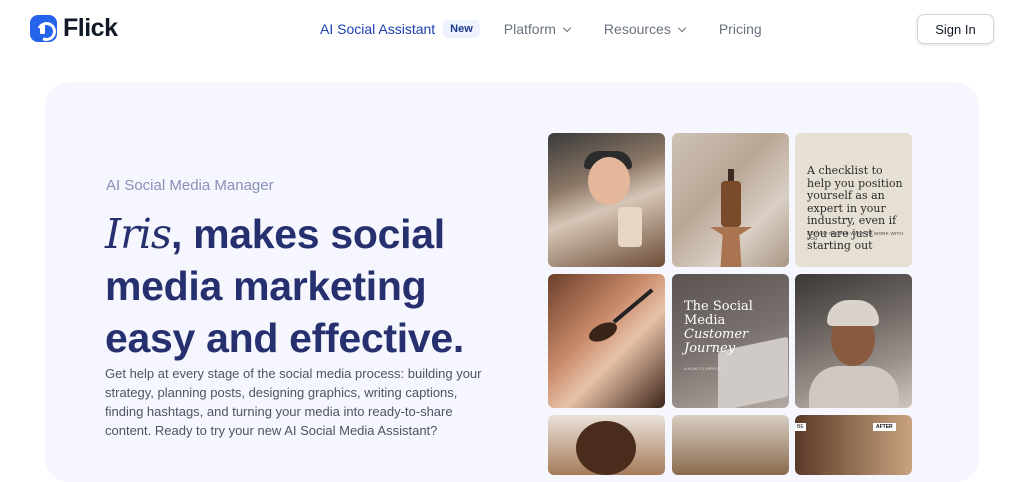 The width and height of the screenshot is (1024, 482). Describe the element at coordinates (853, 341) in the screenshot. I see `gallery-image-man-stretching` at that location.